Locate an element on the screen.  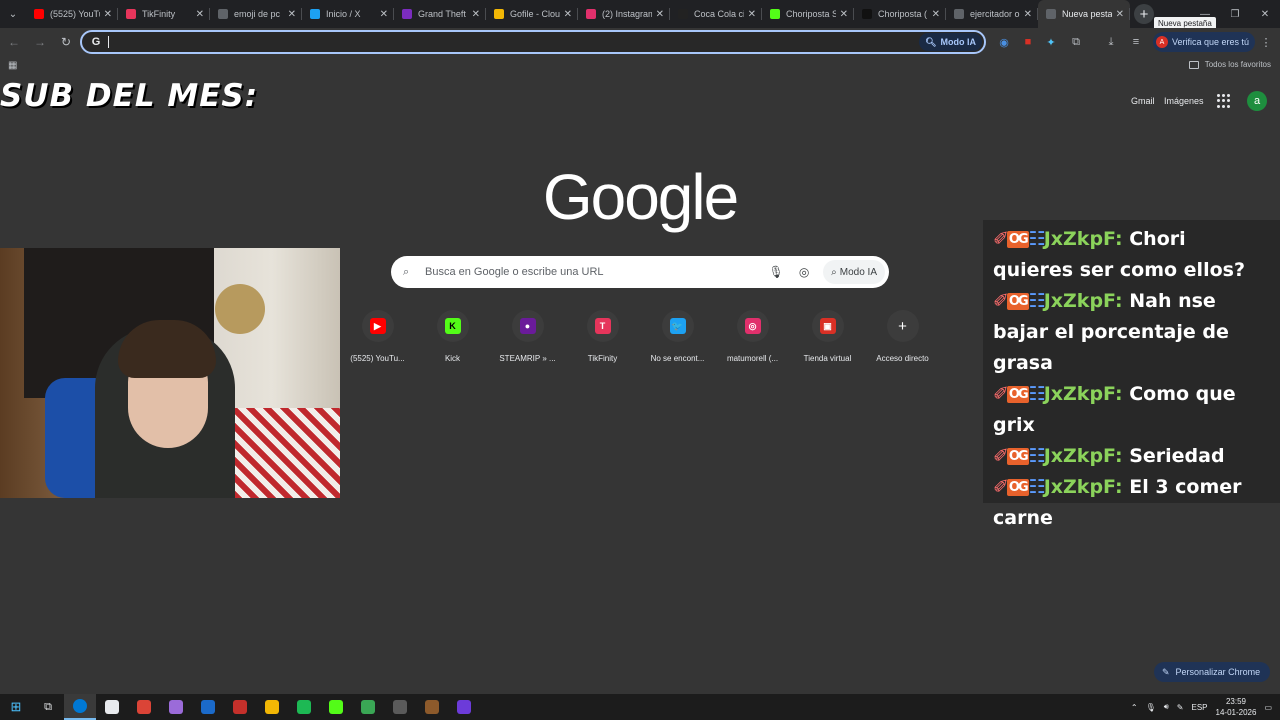
tab-11: Nueva pesta ✕ is located at coordinates (1084, 14).